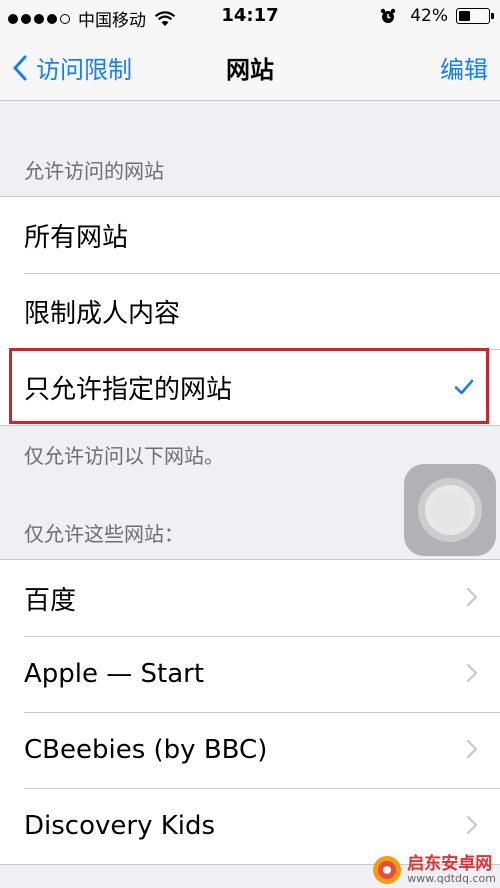 The image size is (500, 888). I want to click on checkmark-icon, so click(464, 387).